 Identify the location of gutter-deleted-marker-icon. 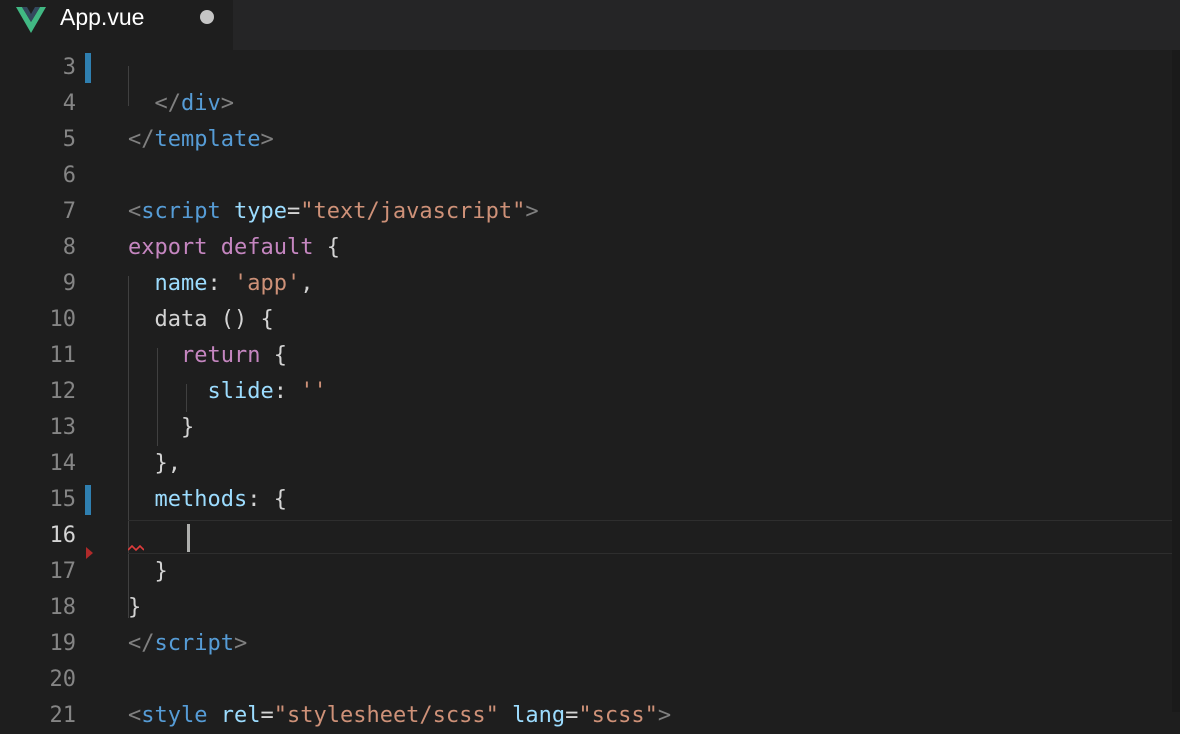
(89, 553).